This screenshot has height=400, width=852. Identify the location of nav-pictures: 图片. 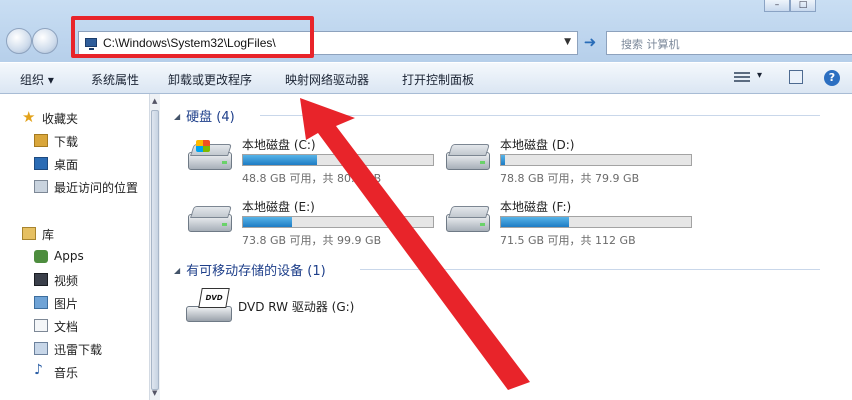
(74, 303).